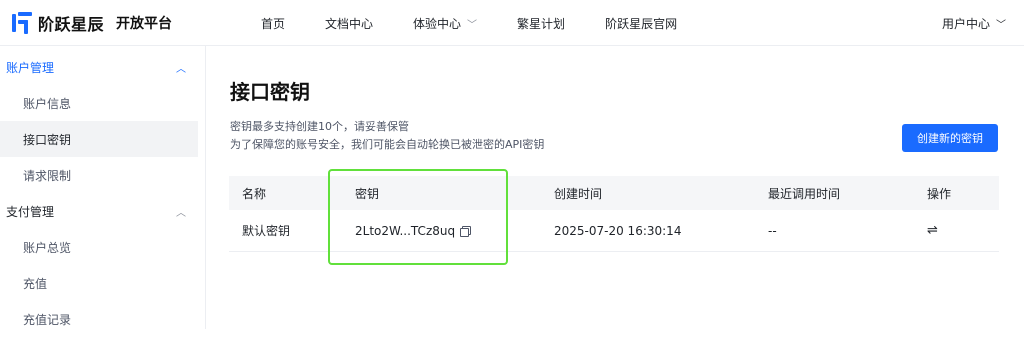 The height and width of the screenshot is (337, 1024). I want to click on created-time: 2025-07-20 16:30:14, so click(618, 230).